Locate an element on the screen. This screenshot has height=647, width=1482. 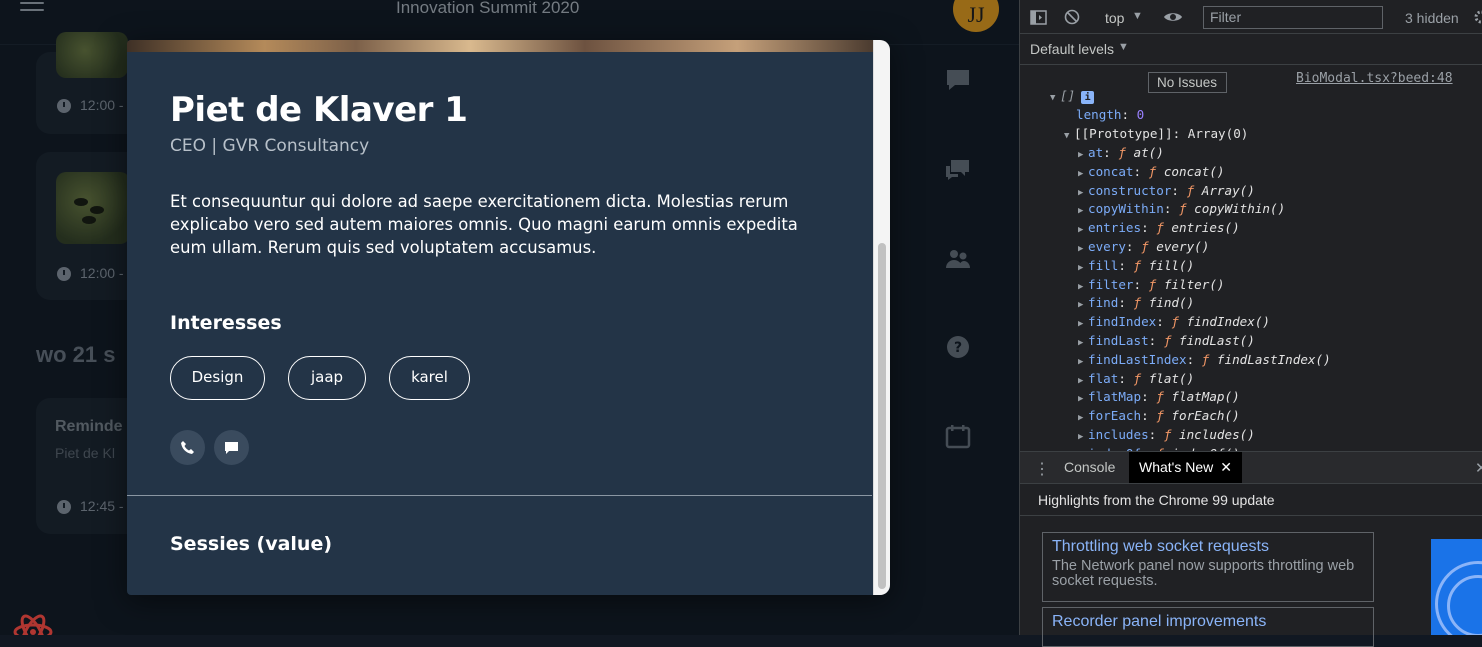
method-entry: ▶at: ƒ at() is located at coordinates (1121, 152).